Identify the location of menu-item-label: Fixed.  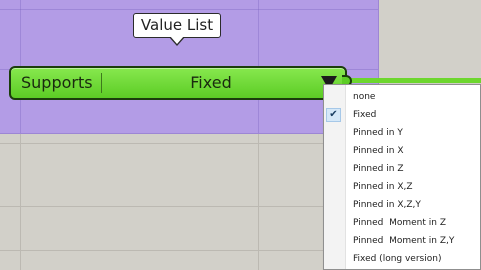
(365, 115).